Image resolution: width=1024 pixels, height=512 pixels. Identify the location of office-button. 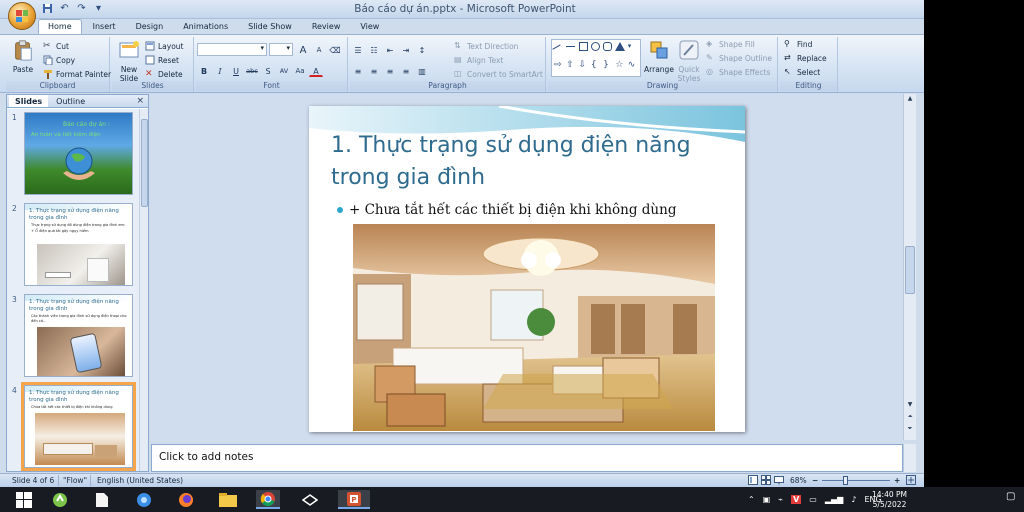
(22, 16).